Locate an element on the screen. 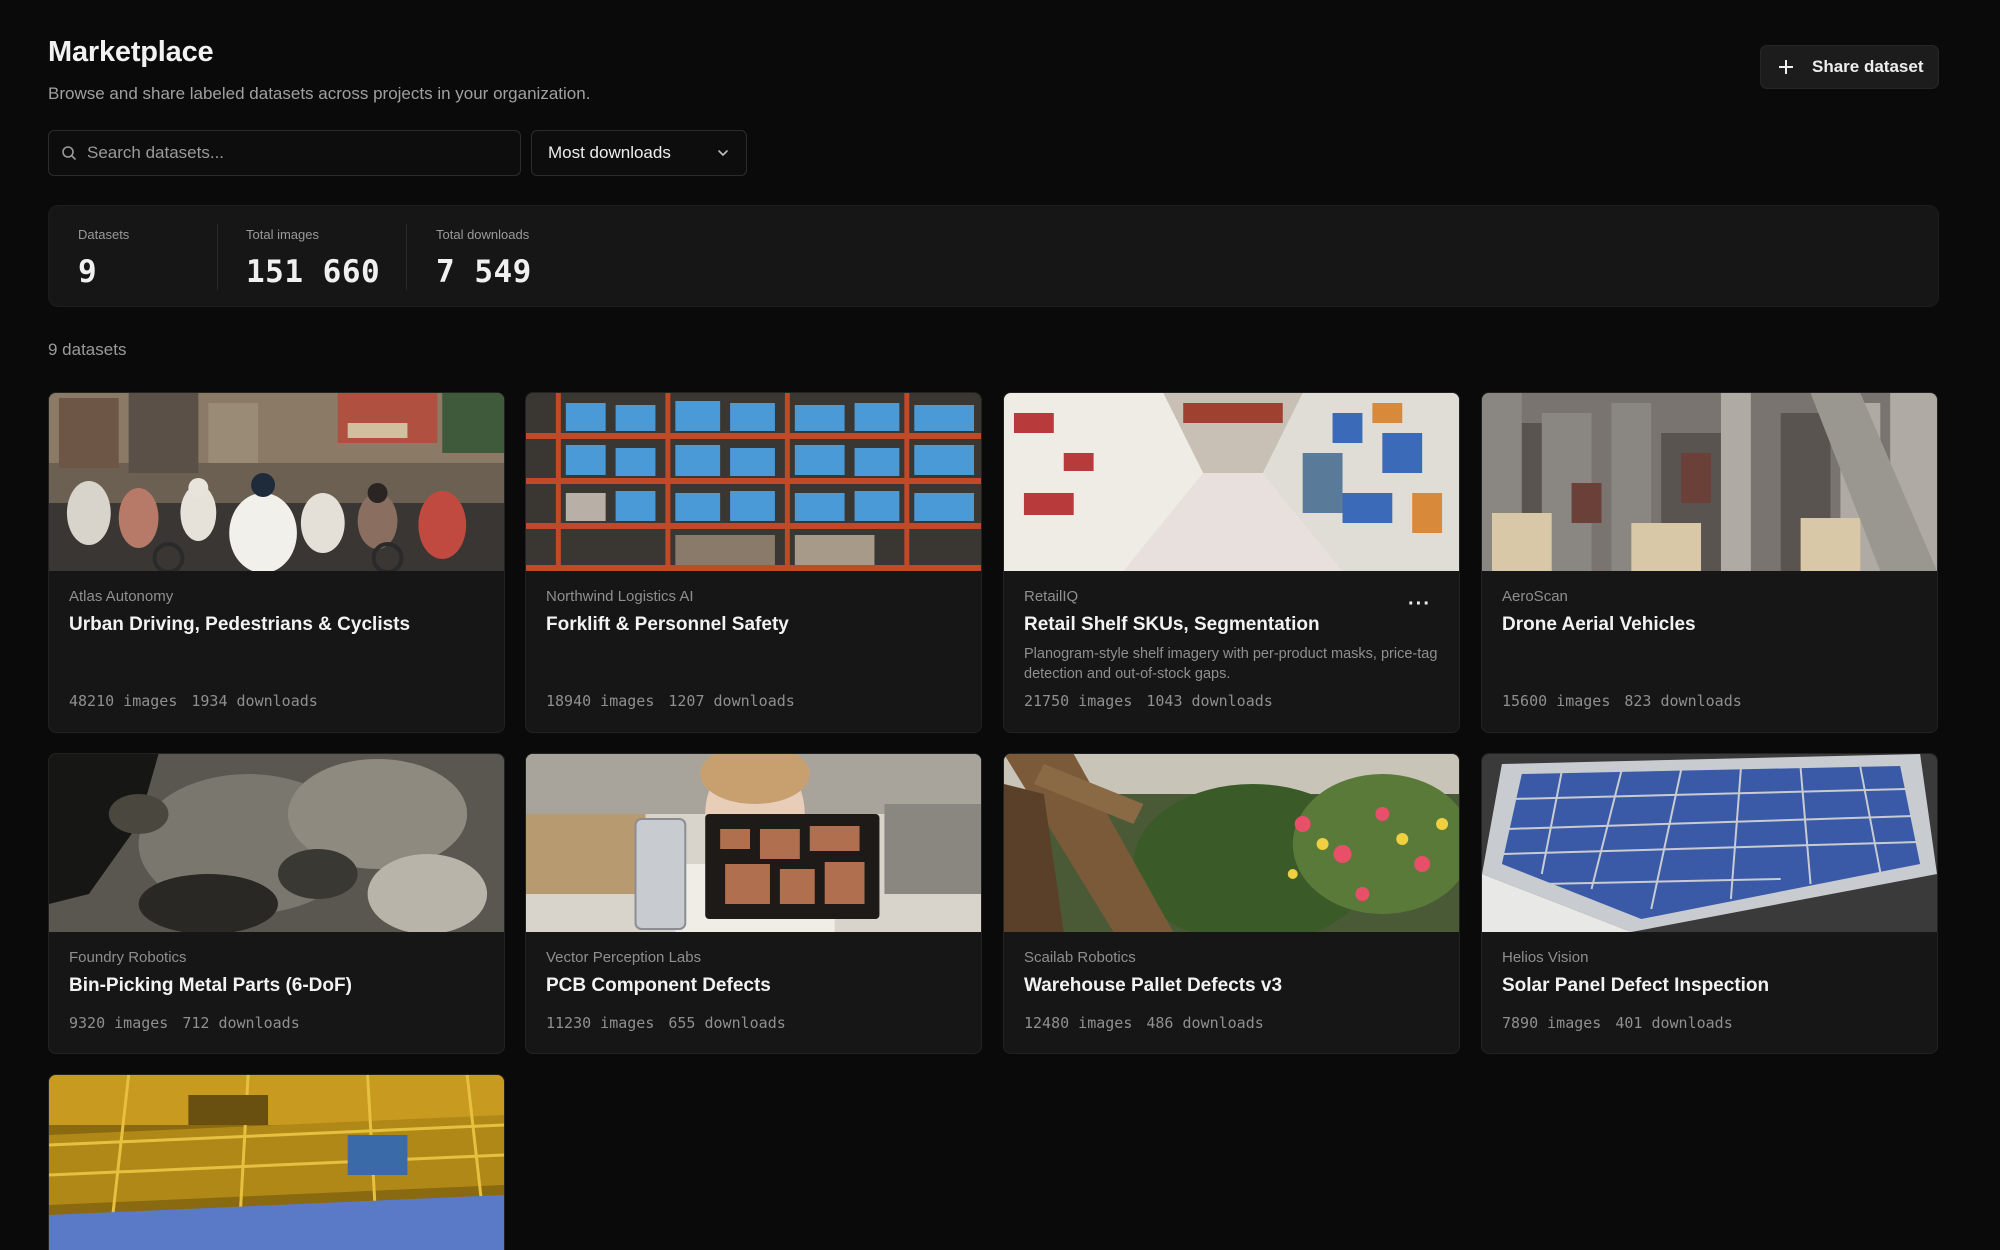 The image size is (2000, 1250). card-org: AeroScan is located at coordinates (1535, 596).